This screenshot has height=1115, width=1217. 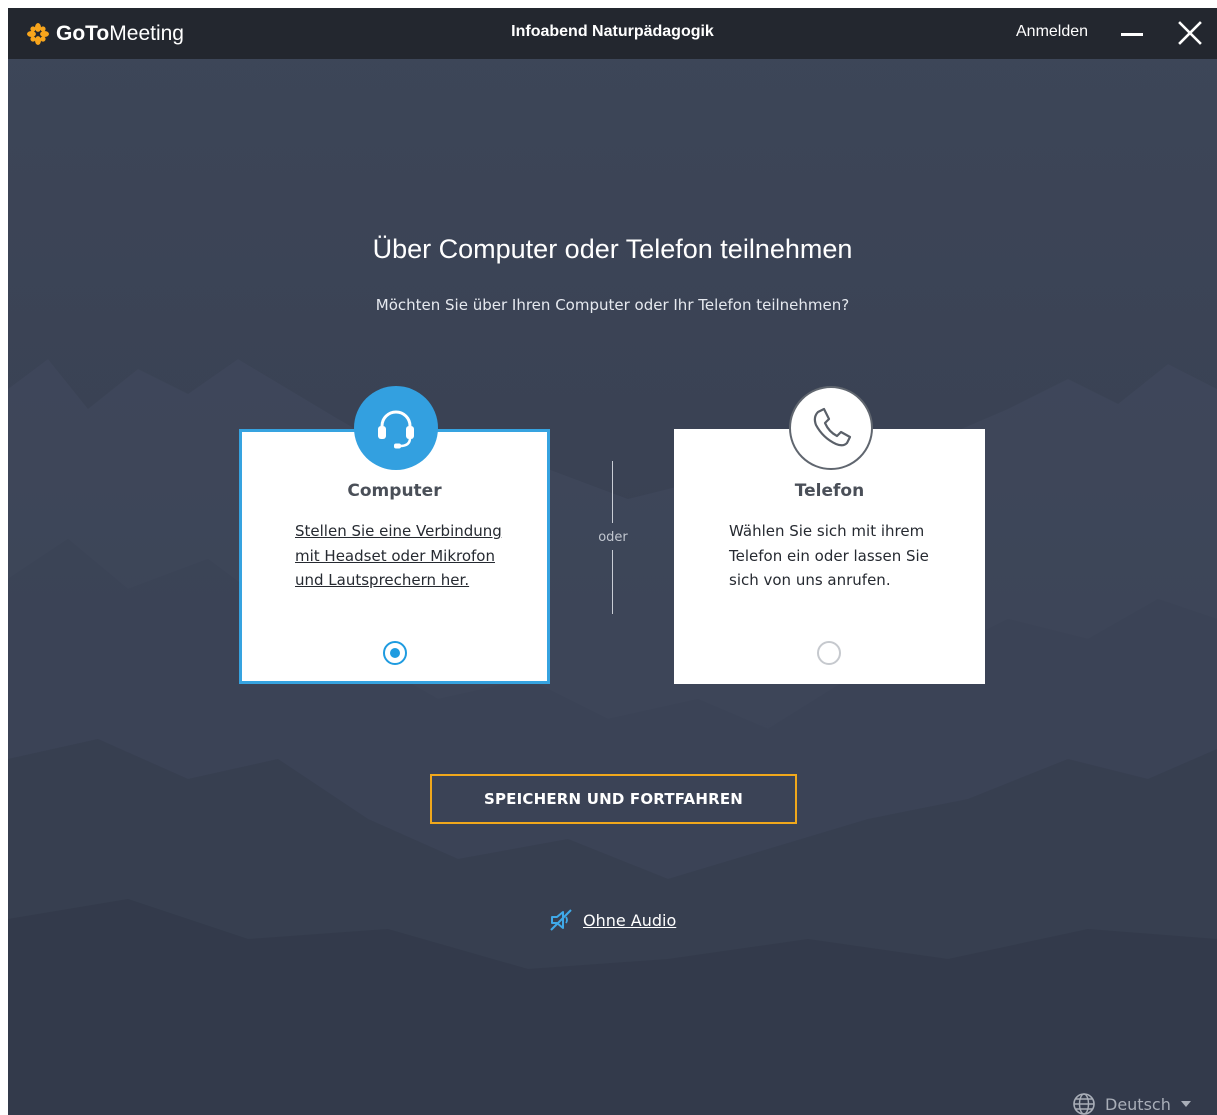 I want to click on headset-icon, so click(x=396, y=429).